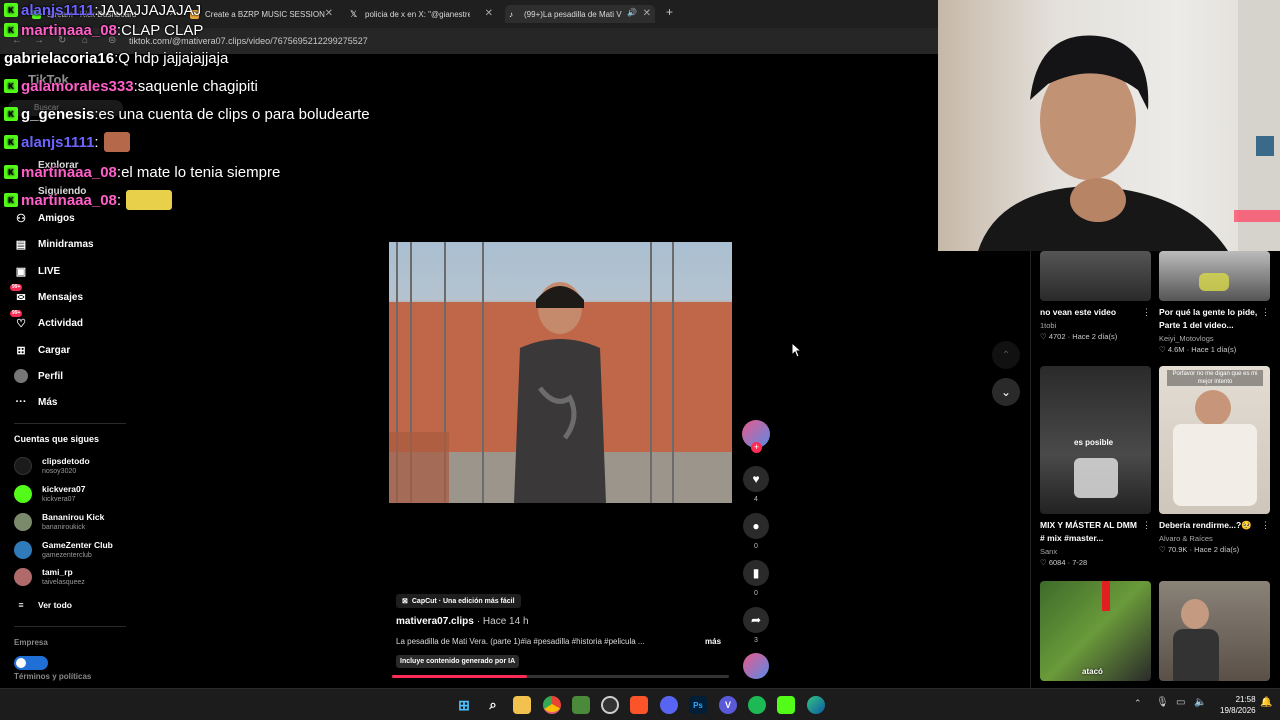 The image size is (1280, 720). Describe the element at coordinates (756, 573) in the screenshot. I see `bookmark-icon: ▮` at that location.